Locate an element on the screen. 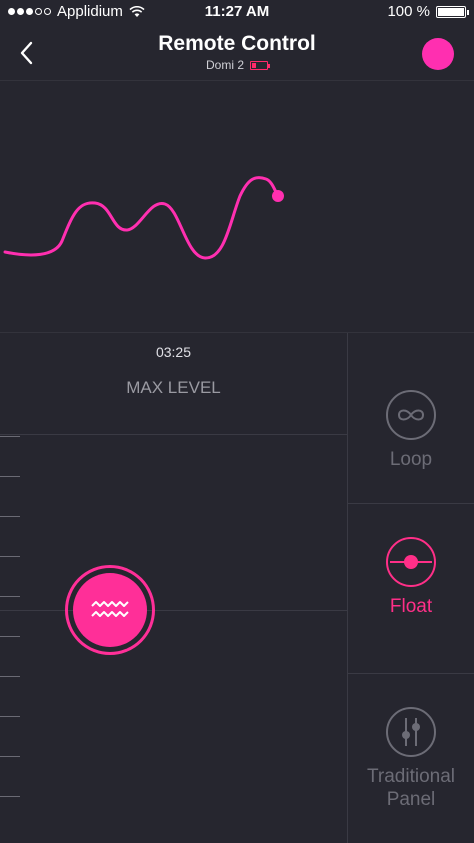 Image resolution: width=474 pixels, height=843 pixels. wave-line is located at coordinates (141, 218).